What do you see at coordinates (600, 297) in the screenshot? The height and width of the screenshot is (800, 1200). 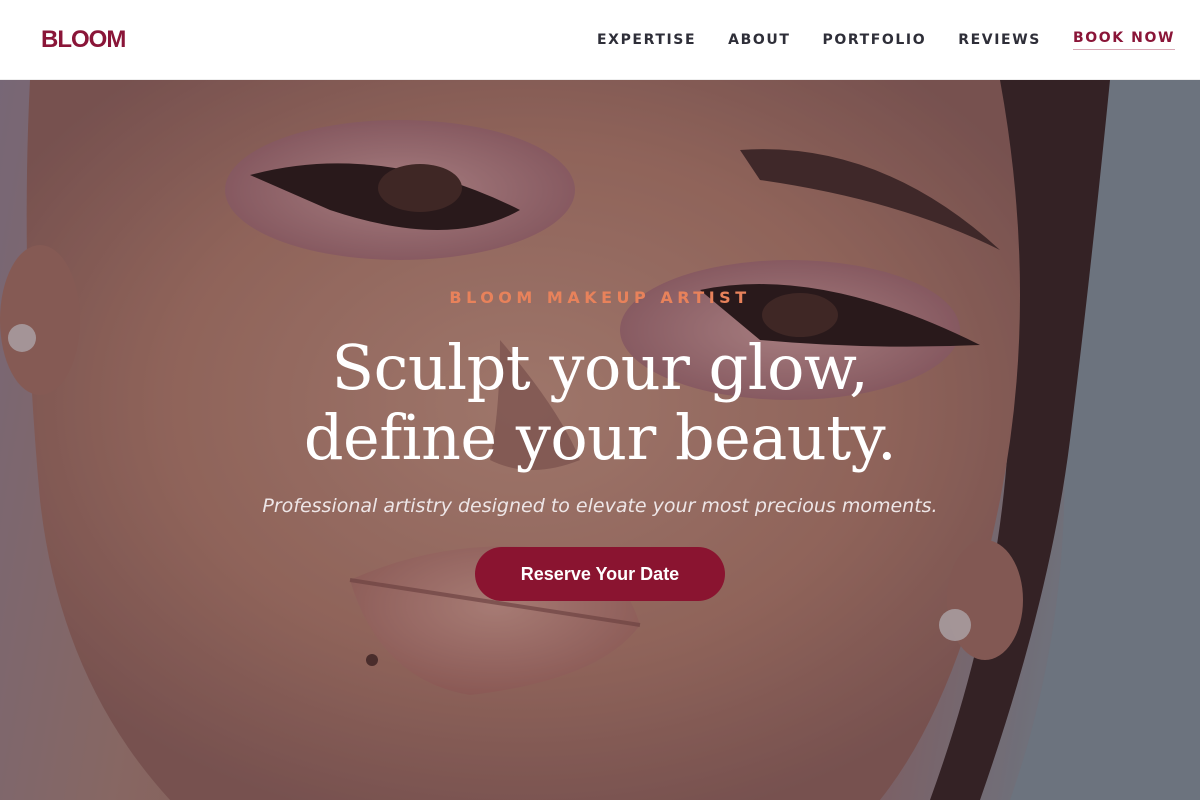 I see `hero-eyebrow: BLOOM MAKEUP ARTIST` at bounding box center [600, 297].